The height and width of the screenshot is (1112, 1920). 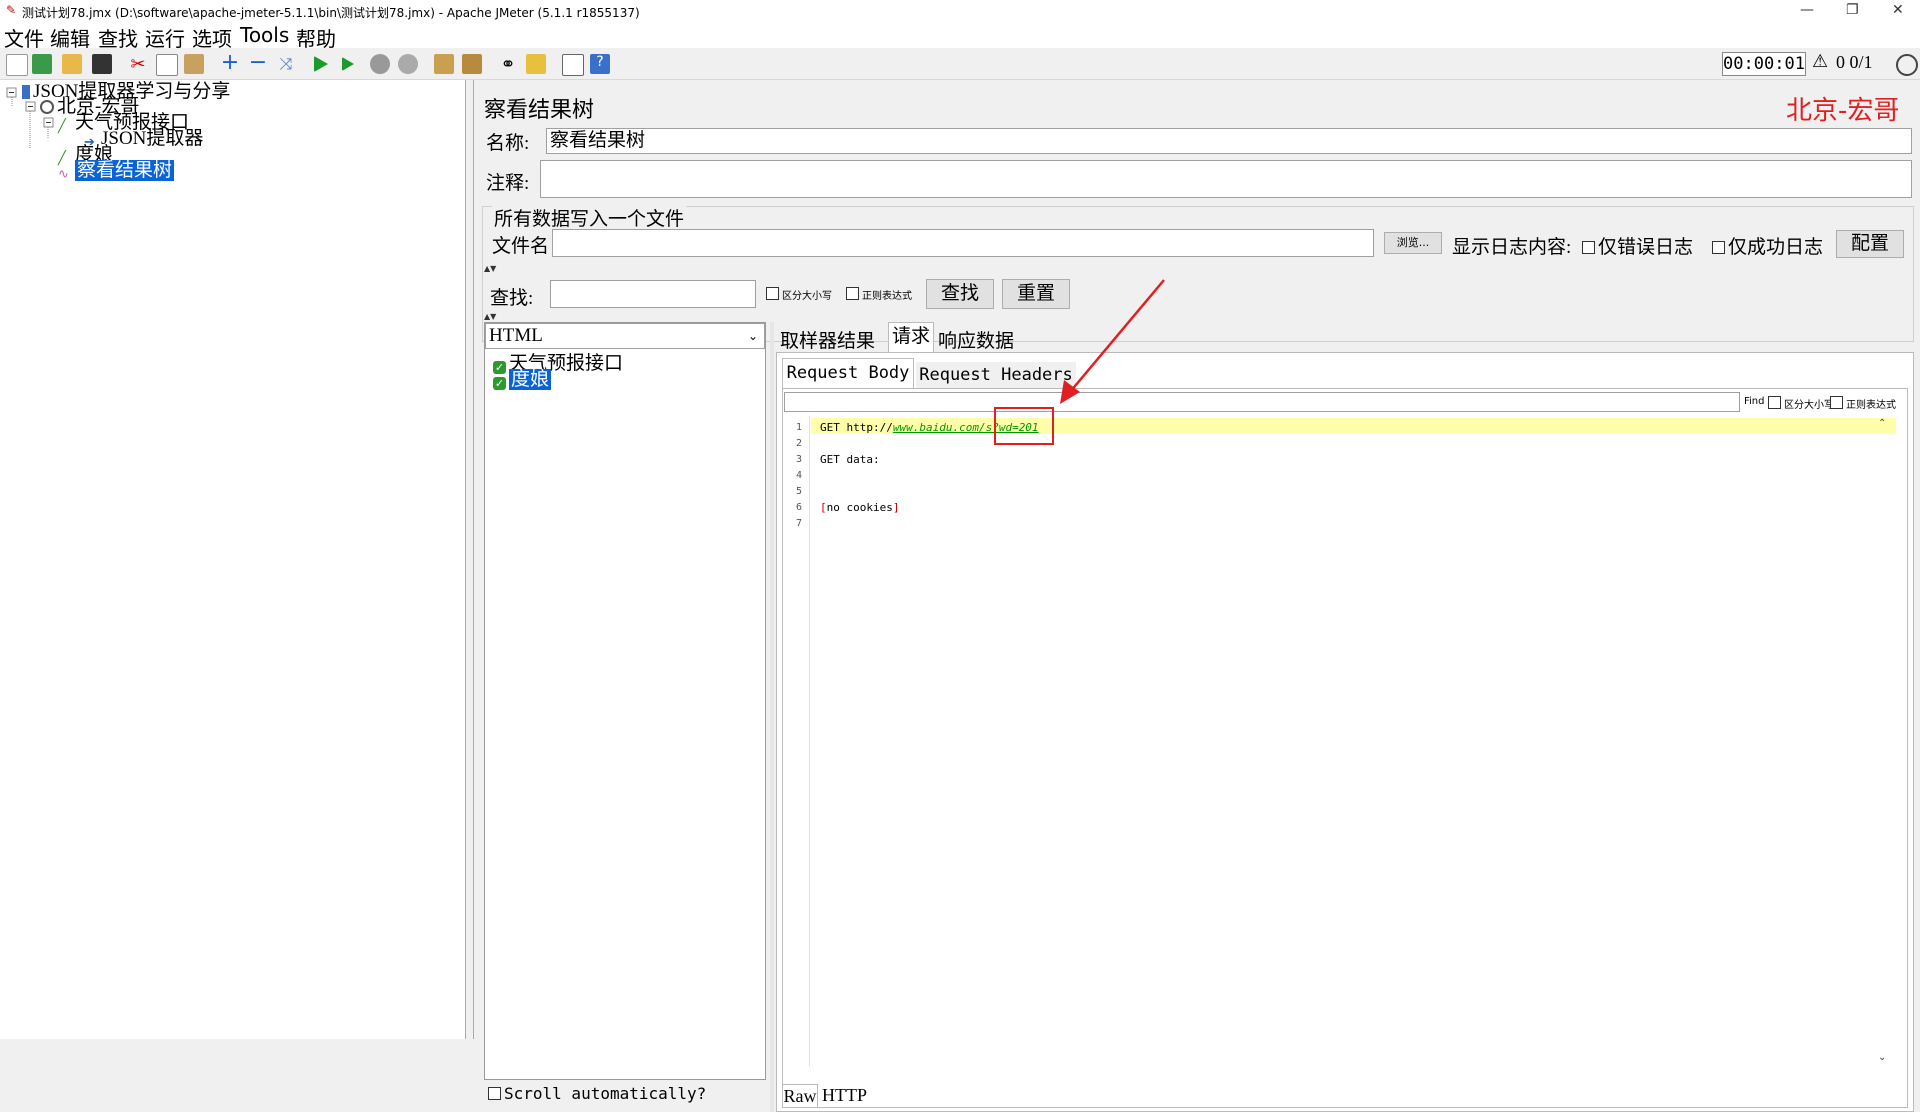 What do you see at coordinates (1820, 61) in the screenshot?
I see `warning-icon: ⚠` at bounding box center [1820, 61].